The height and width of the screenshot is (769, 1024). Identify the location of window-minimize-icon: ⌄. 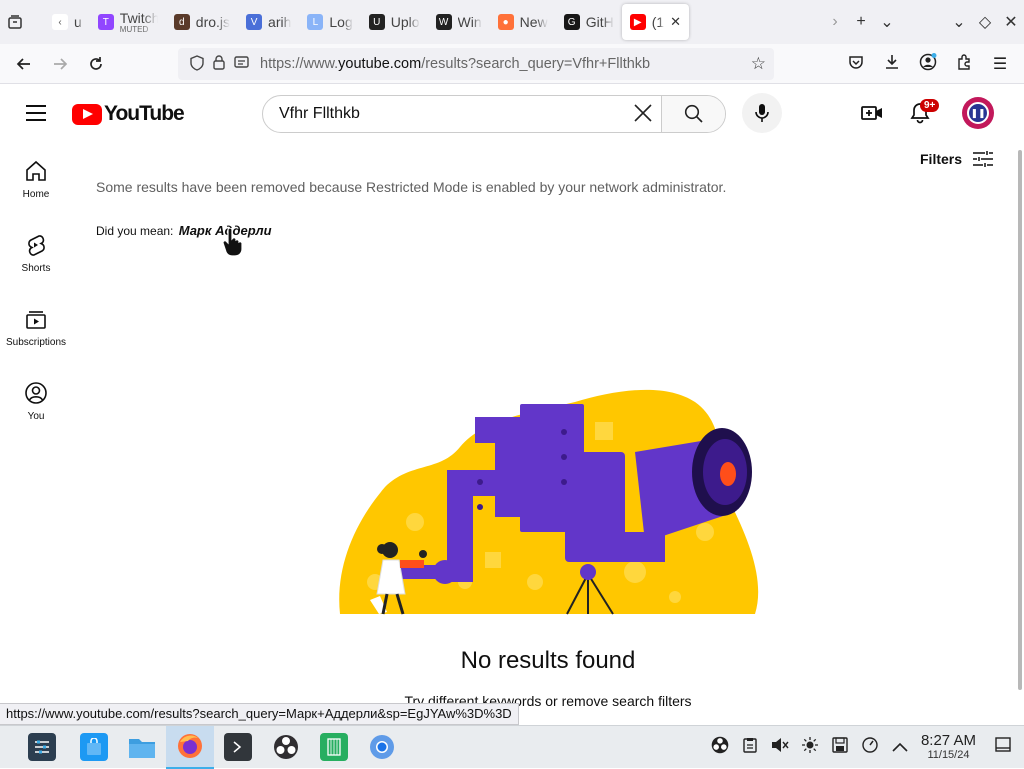
(959, 22).